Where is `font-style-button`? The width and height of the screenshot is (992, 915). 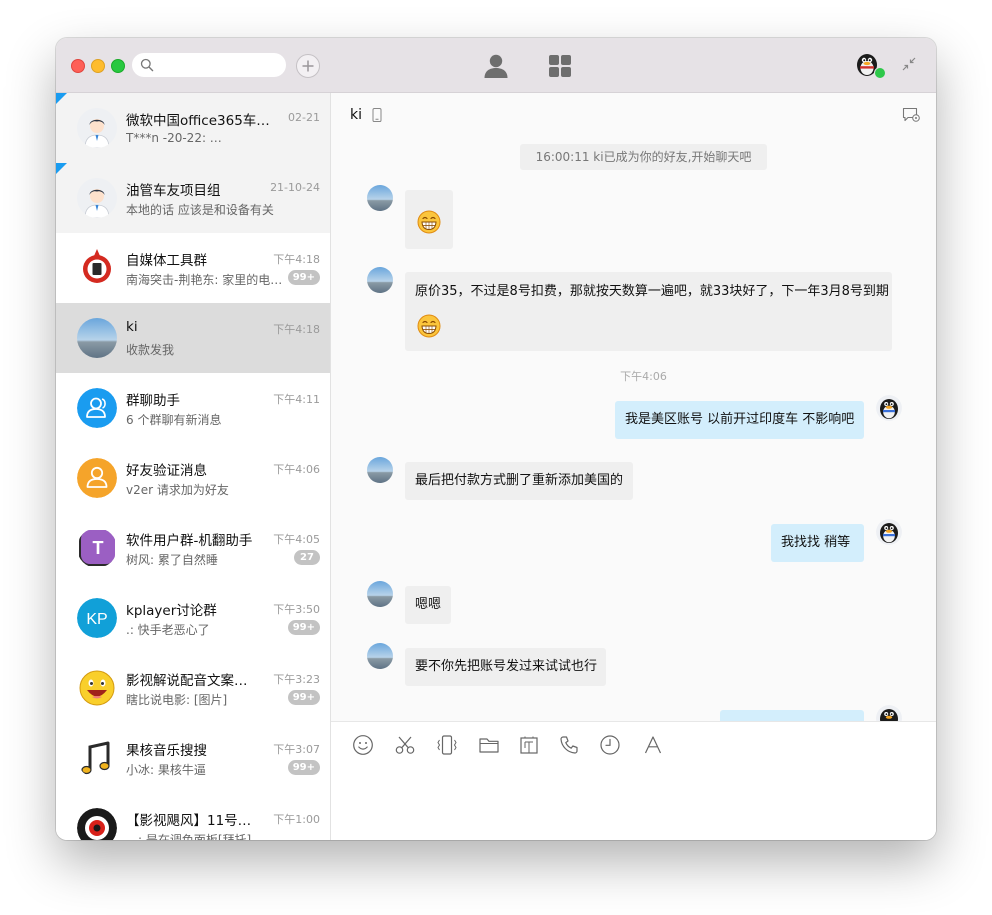
font-style-button is located at coordinates (653, 745).